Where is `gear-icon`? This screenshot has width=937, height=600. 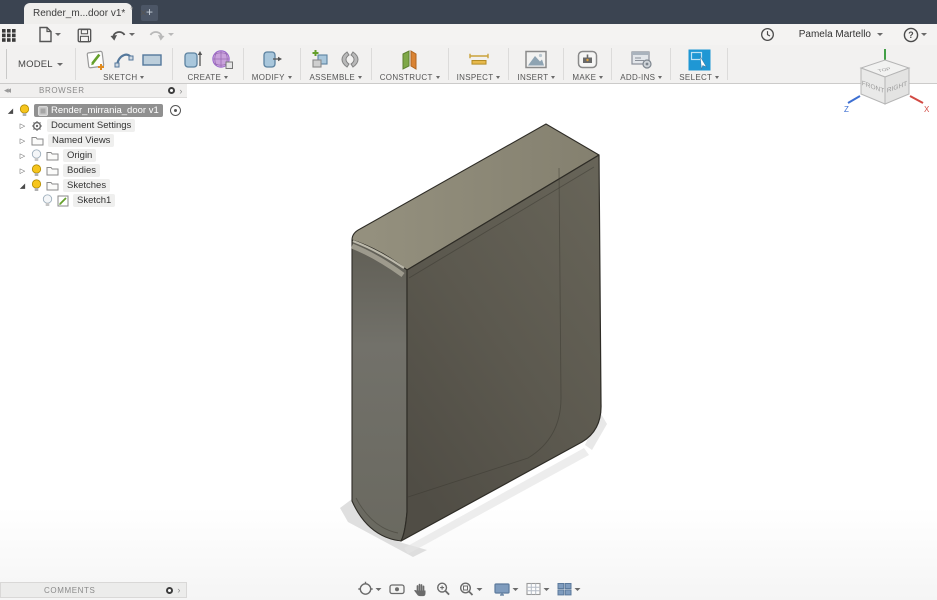
gear-icon is located at coordinates (37, 125).